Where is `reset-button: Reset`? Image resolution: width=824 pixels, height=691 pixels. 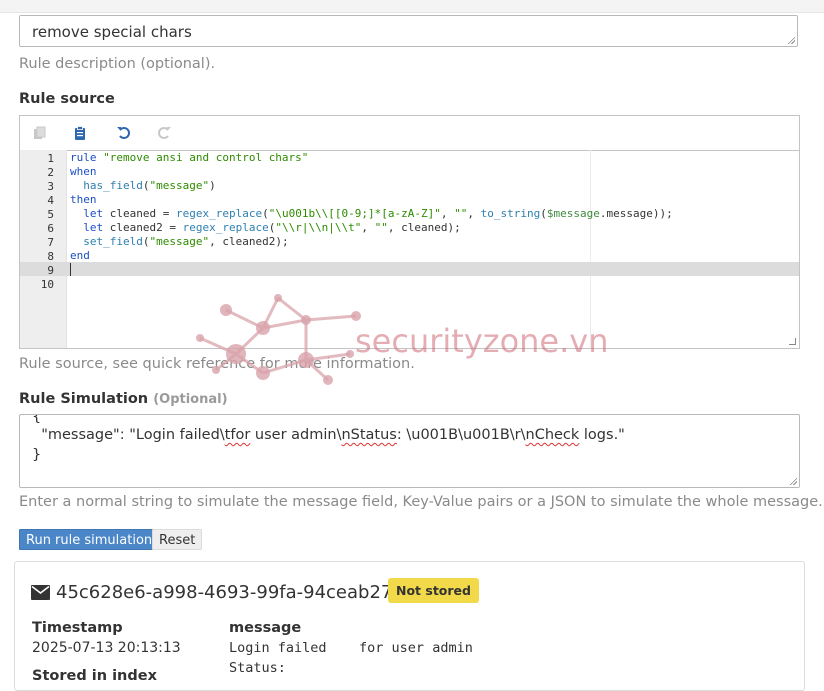
reset-button: Reset is located at coordinates (177, 539).